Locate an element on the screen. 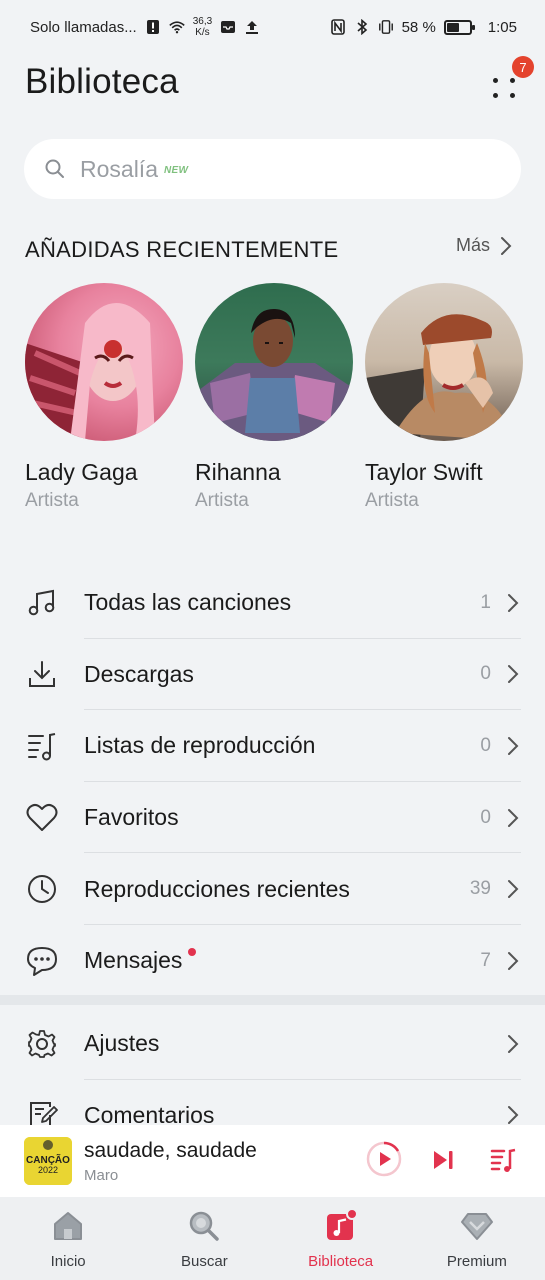  library-item-label: Listas de reproducción is located at coordinates (200, 745).